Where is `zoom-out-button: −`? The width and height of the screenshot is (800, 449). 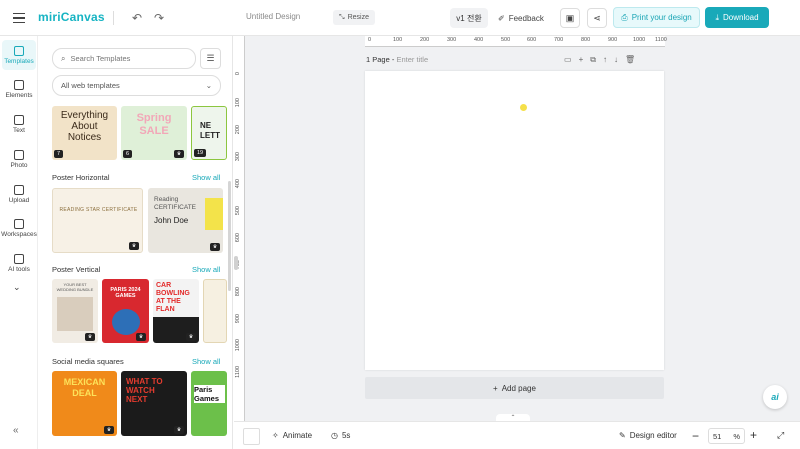
zoom-out-button: − is located at coordinates (695, 436).